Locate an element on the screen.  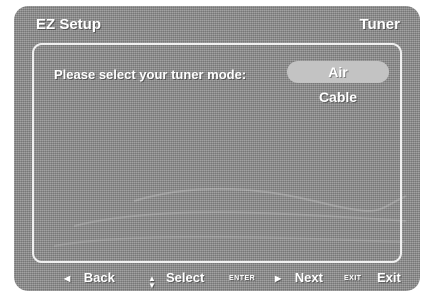
next-label: Next is located at coordinates (308, 277).